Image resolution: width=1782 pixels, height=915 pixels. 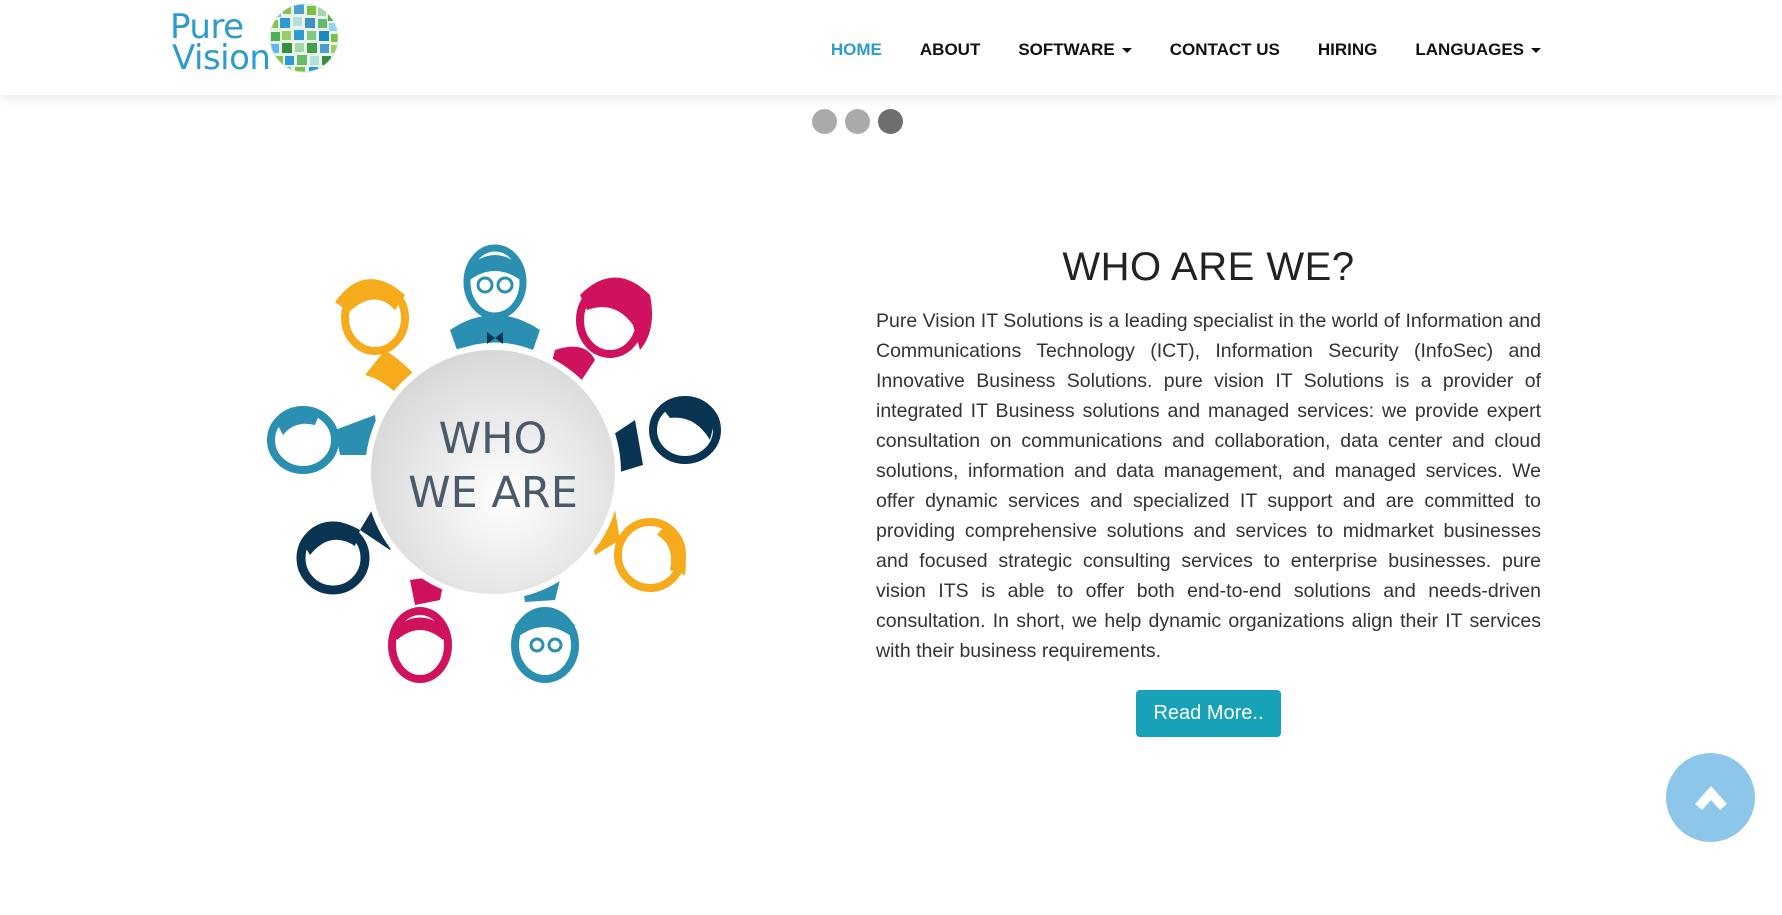 I want to click on who-we-are-illustration: WHO WE ARE, so click(x=494, y=463).